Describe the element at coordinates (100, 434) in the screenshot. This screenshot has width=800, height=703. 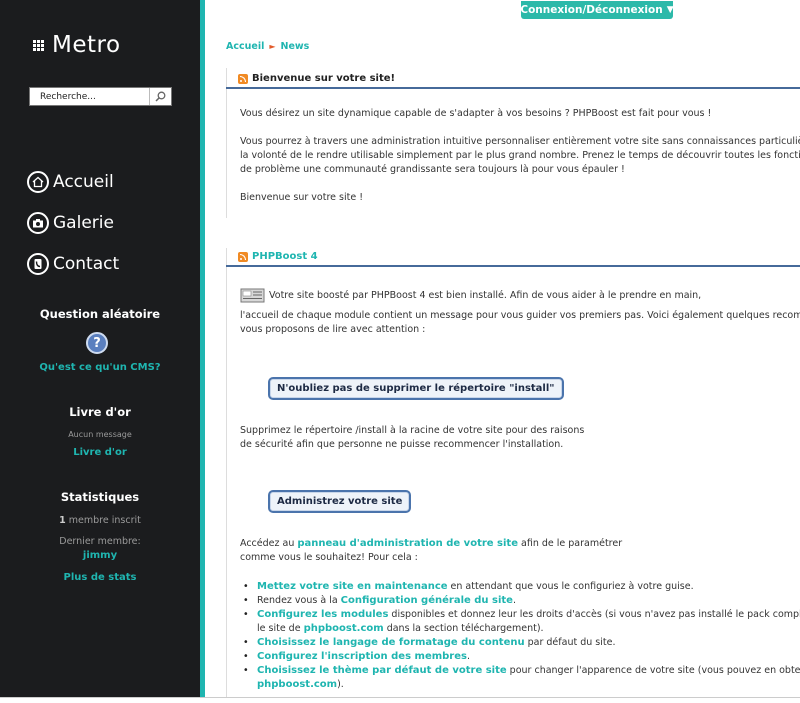
I see `guestbook-empty: Aucun message` at that location.